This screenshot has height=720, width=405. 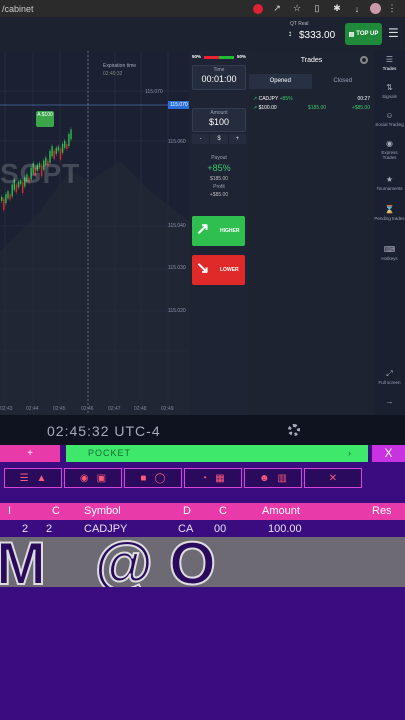 I want to click on list-icon: ☰, so click(x=24, y=478).